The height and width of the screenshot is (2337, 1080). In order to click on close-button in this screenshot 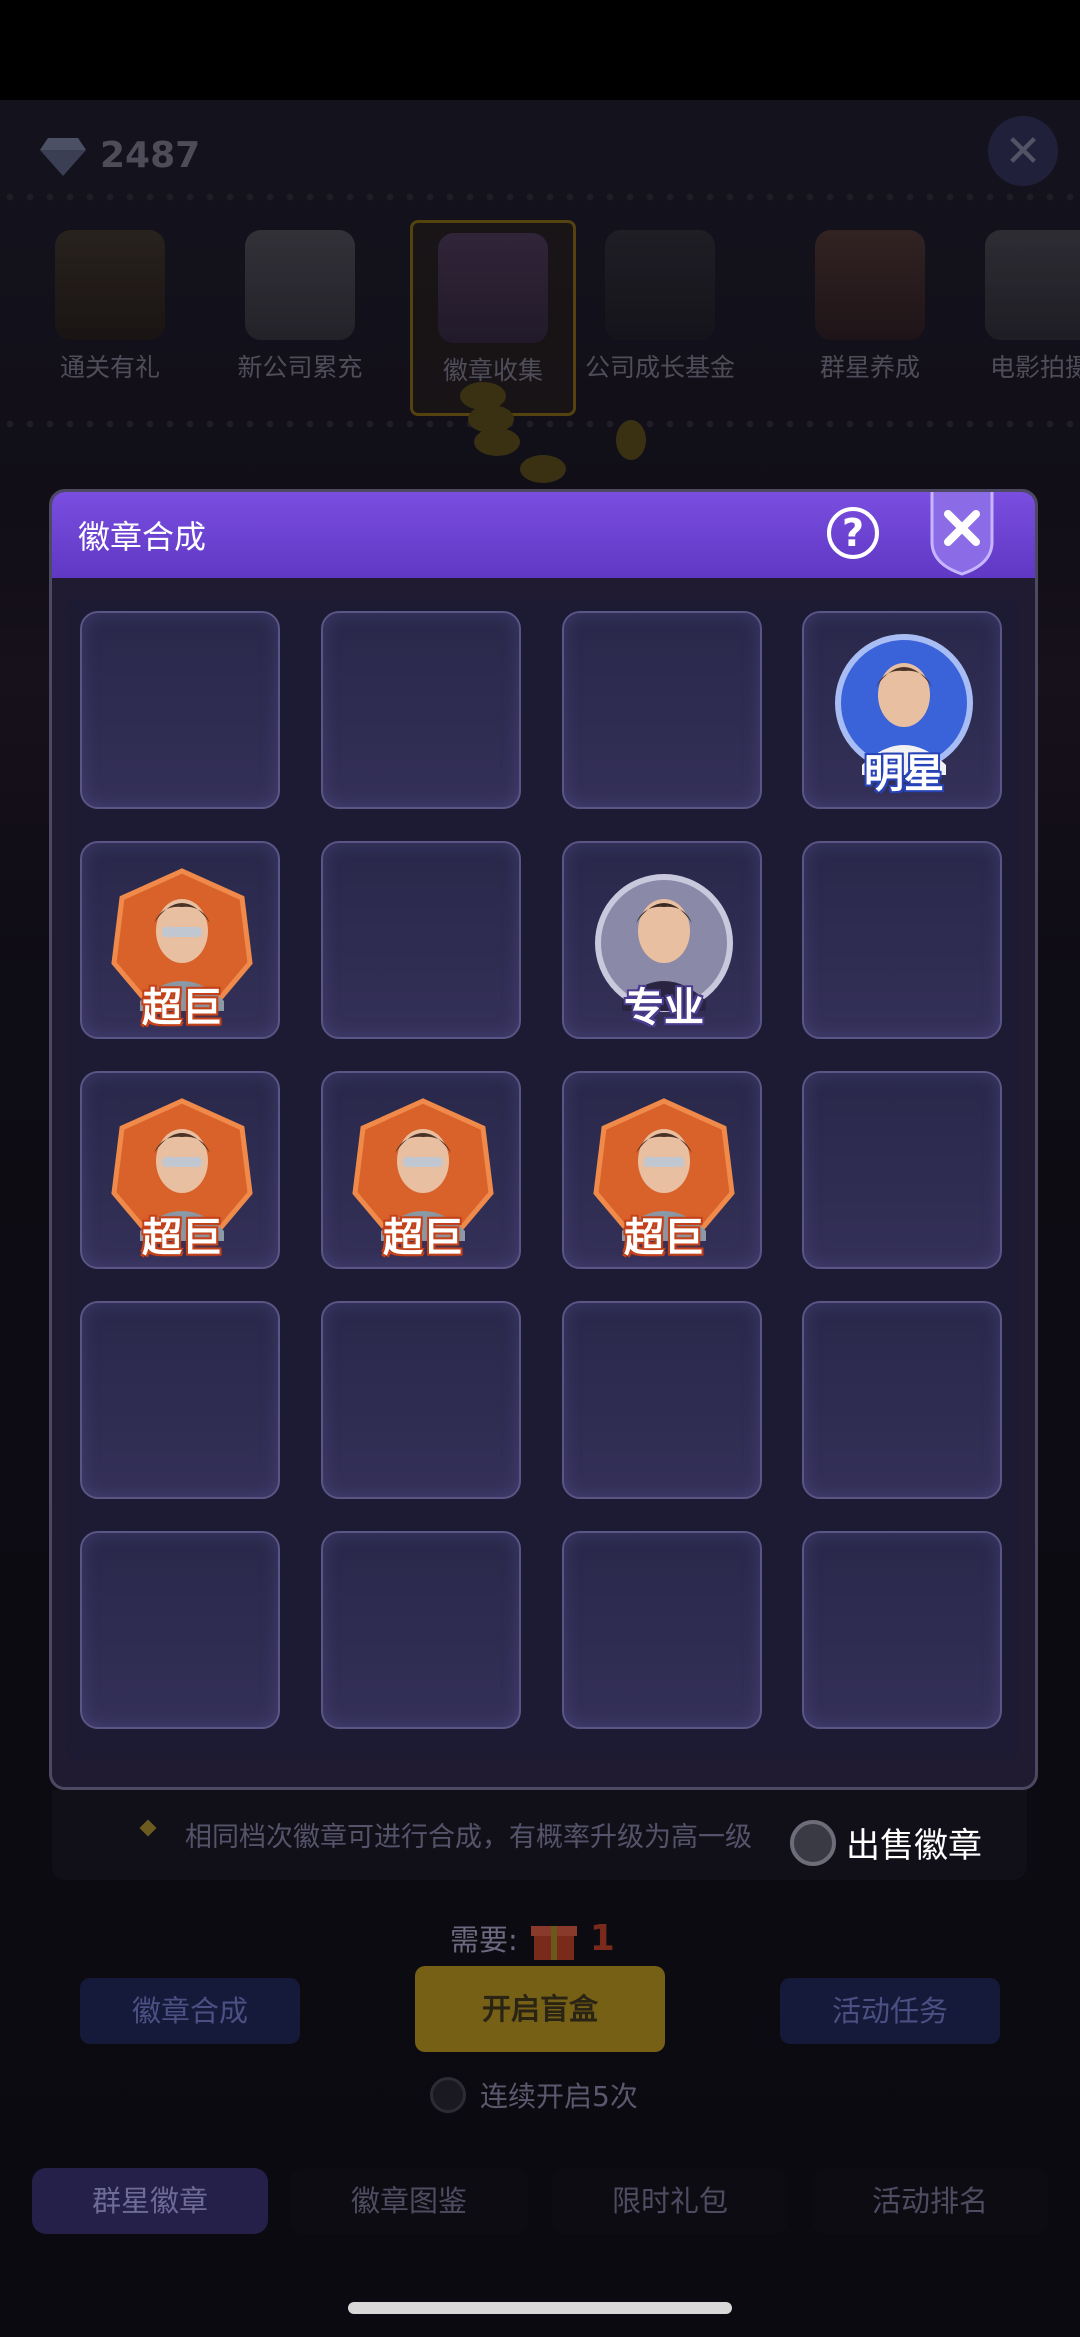, I will do `click(962, 532)`.